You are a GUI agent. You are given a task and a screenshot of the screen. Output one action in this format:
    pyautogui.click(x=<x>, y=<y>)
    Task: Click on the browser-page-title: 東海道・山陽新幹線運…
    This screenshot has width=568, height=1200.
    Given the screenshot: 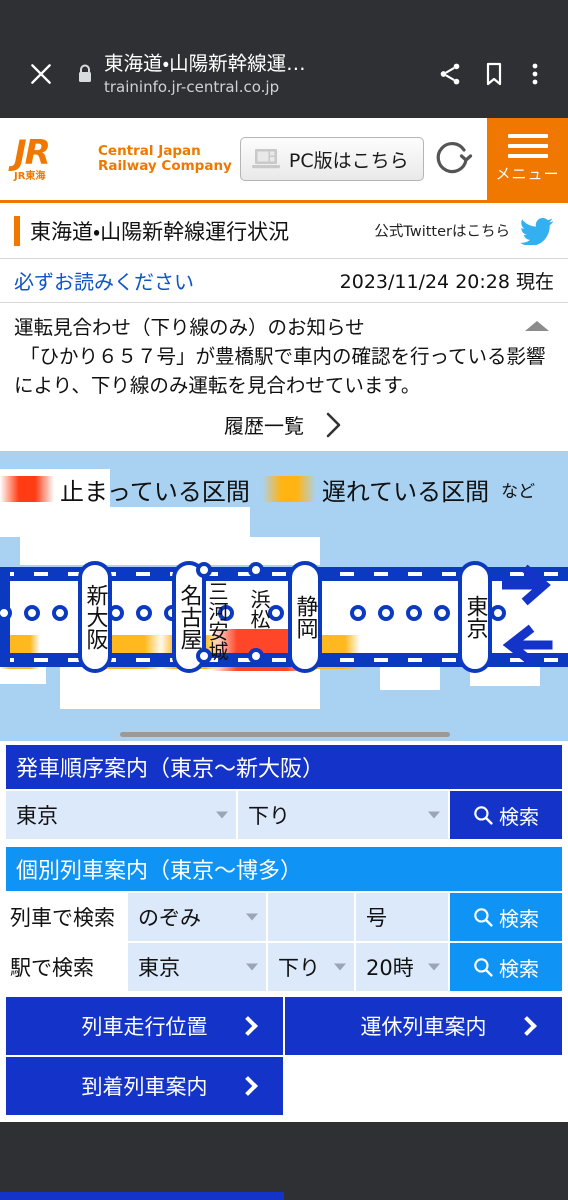 What is the action you would take?
    pyautogui.click(x=205, y=63)
    